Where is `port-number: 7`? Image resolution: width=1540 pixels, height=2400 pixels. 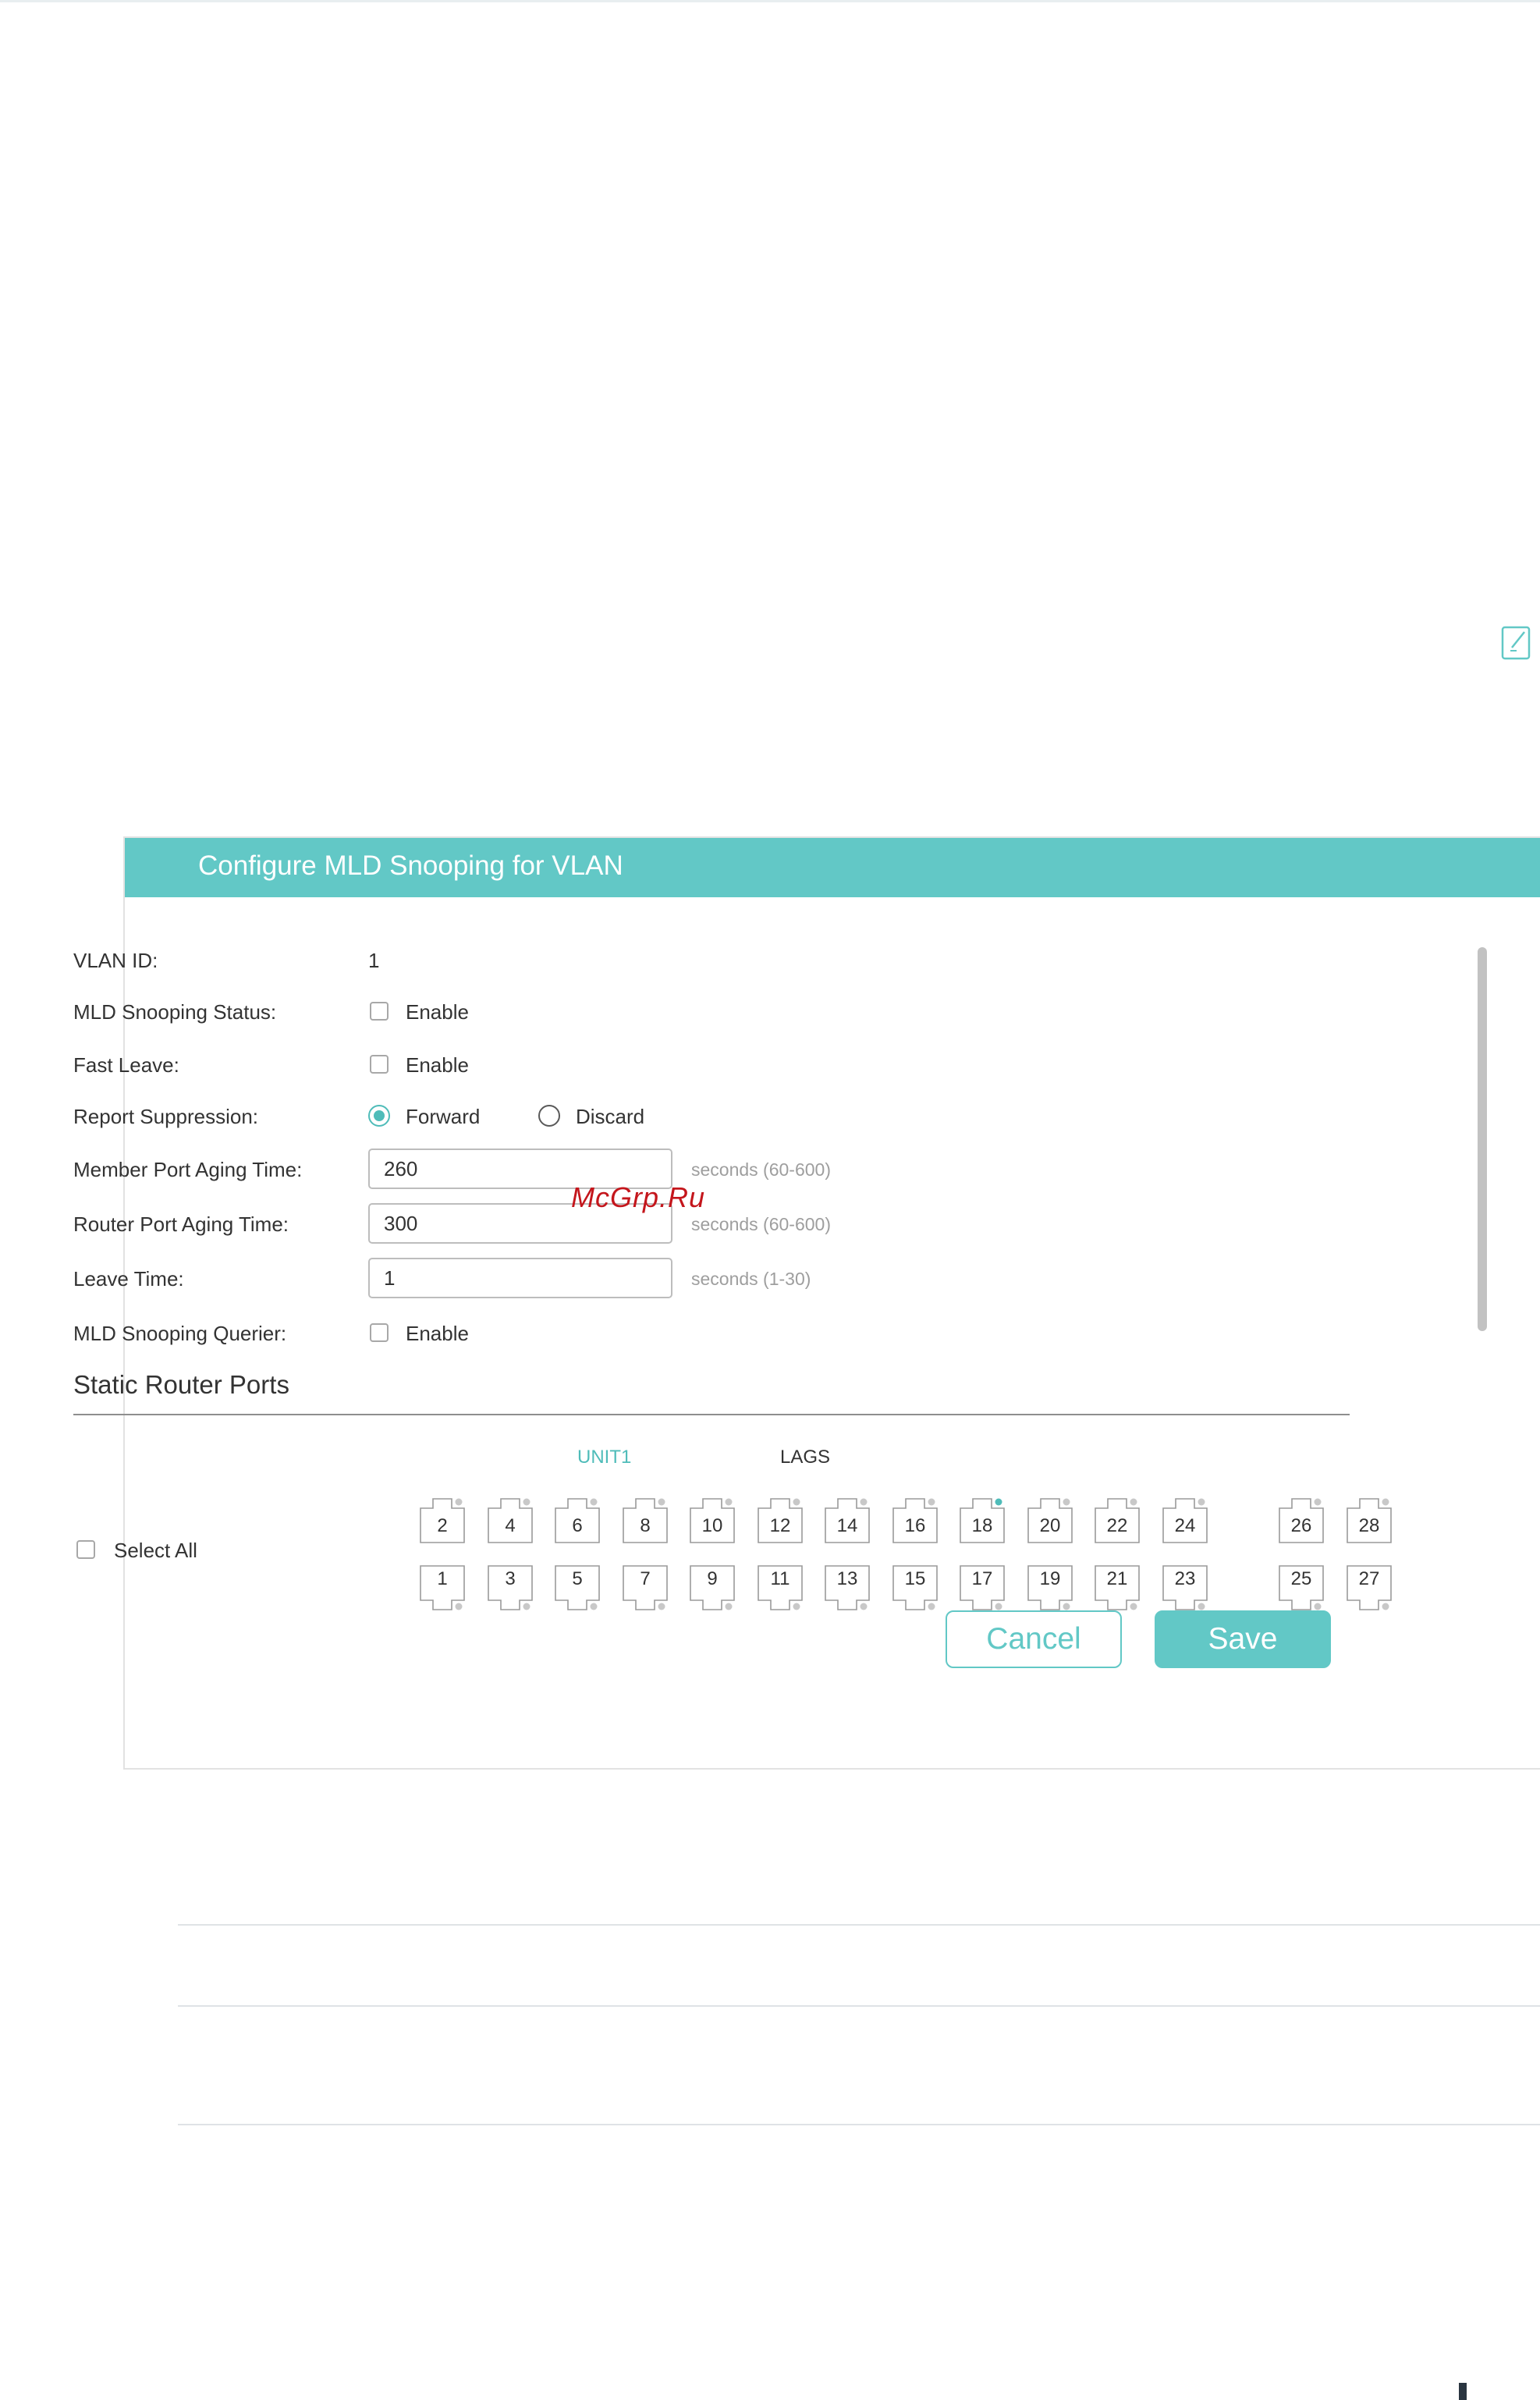
port-number: 7 is located at coordinates (645, 1578).